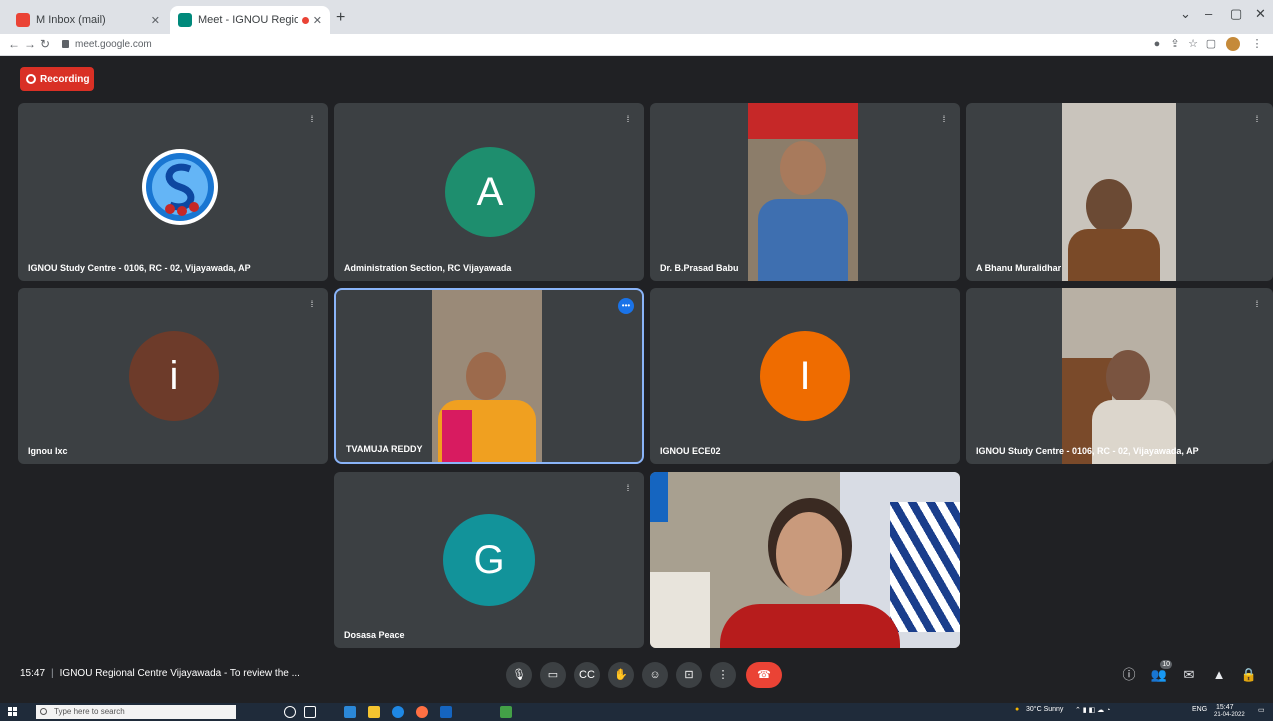 The width and height of the screenshot is (1273, 721). What do you see at coordinates (1208, 13) in the screenshot?
I see `minimize-button: –` at bounding box center [1208, 13].